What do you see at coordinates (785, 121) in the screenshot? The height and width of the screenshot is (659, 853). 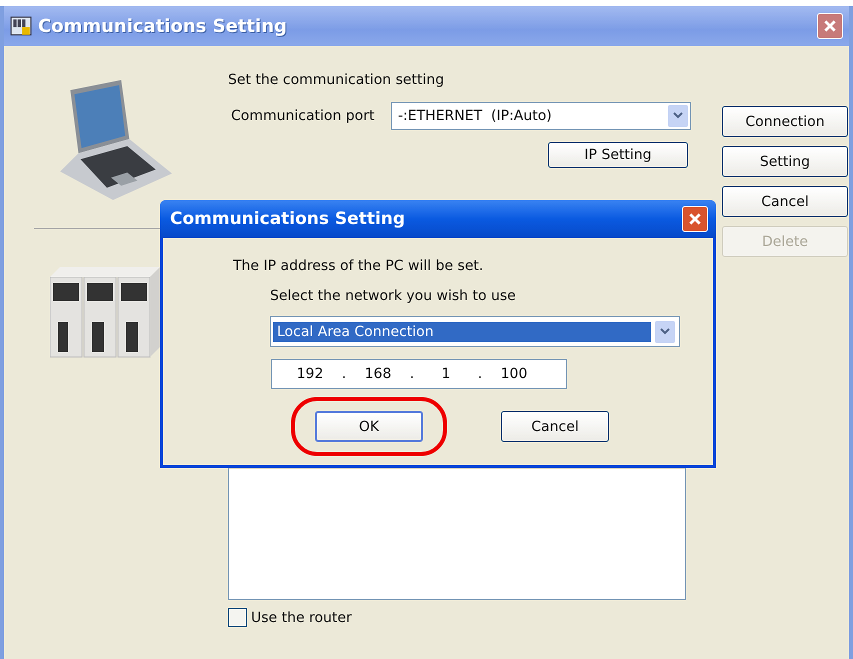 I see `action-button: Connection` at bounding box center [785, 121].